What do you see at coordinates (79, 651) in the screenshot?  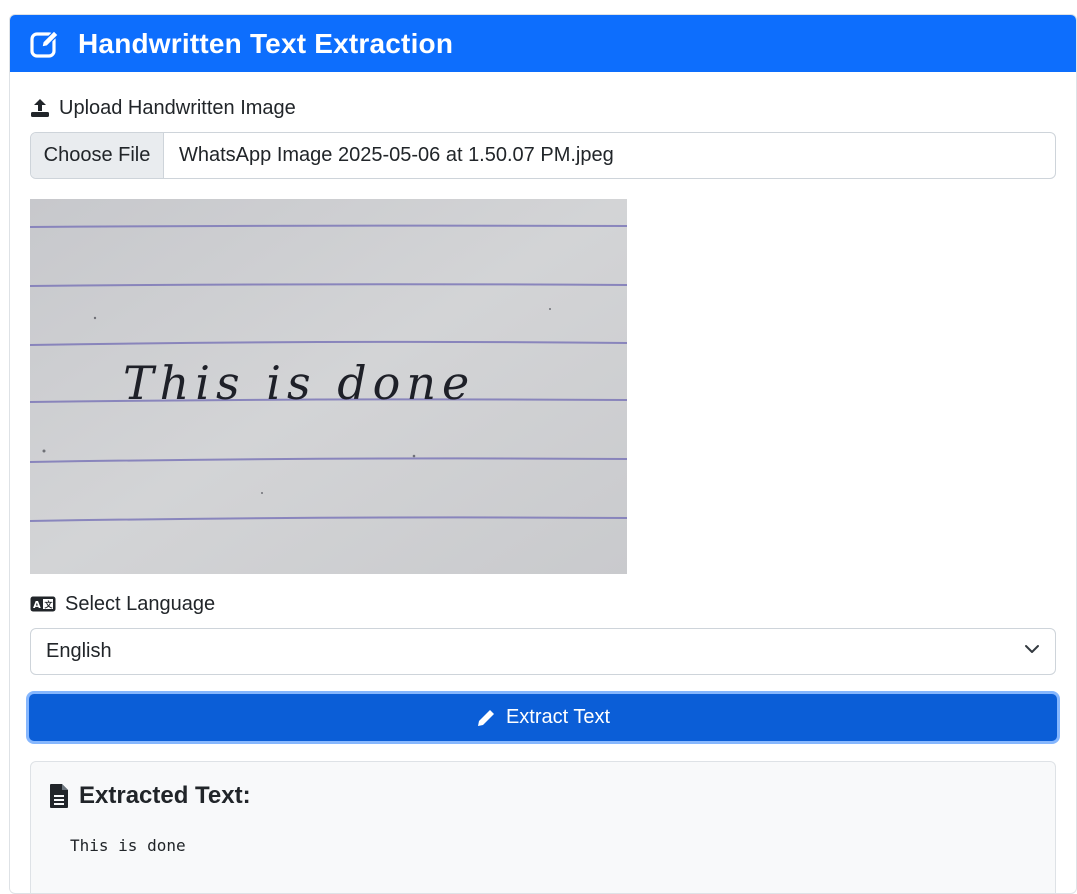 I see `language-selected-value: English` at bounding box center [79, 651].